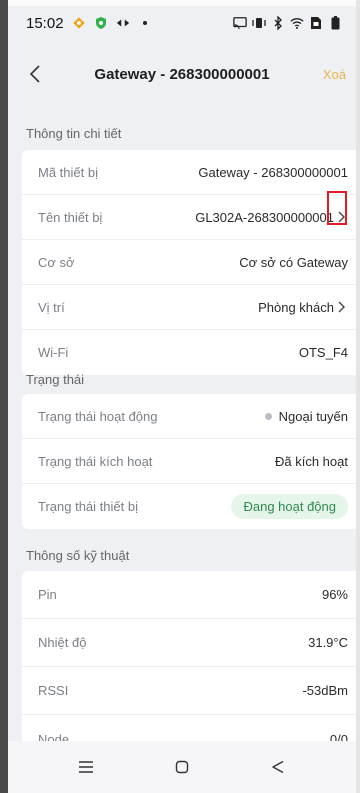  I want to click on row-label: RSSI, so click(53, 690).